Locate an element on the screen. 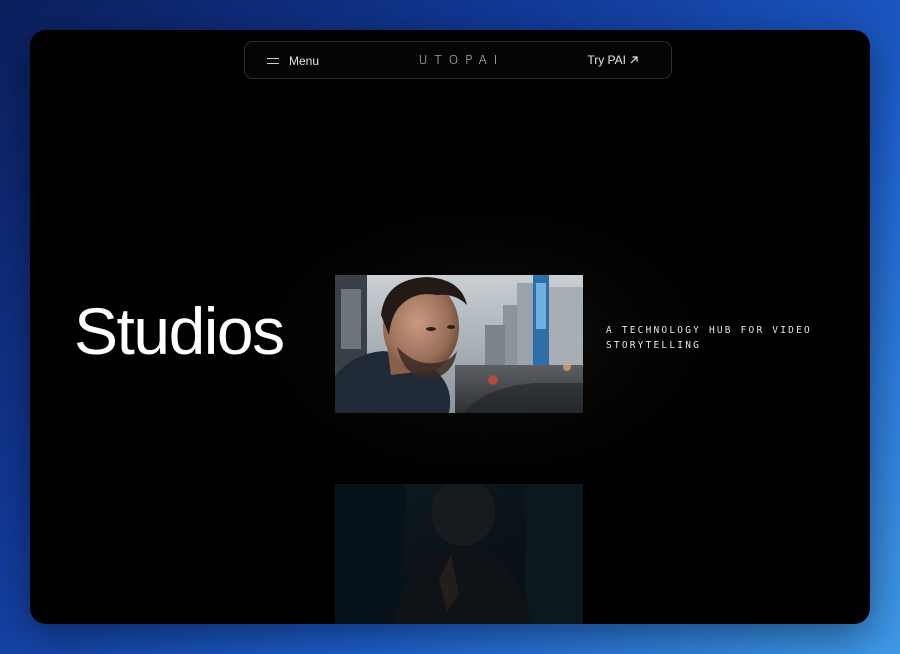 The width and height of the screenshot is (900, 654). hero-tagline: A TECHNOLOGY HUB FOR VIDEO STORYTELLING is located at coordinates (709, 338).